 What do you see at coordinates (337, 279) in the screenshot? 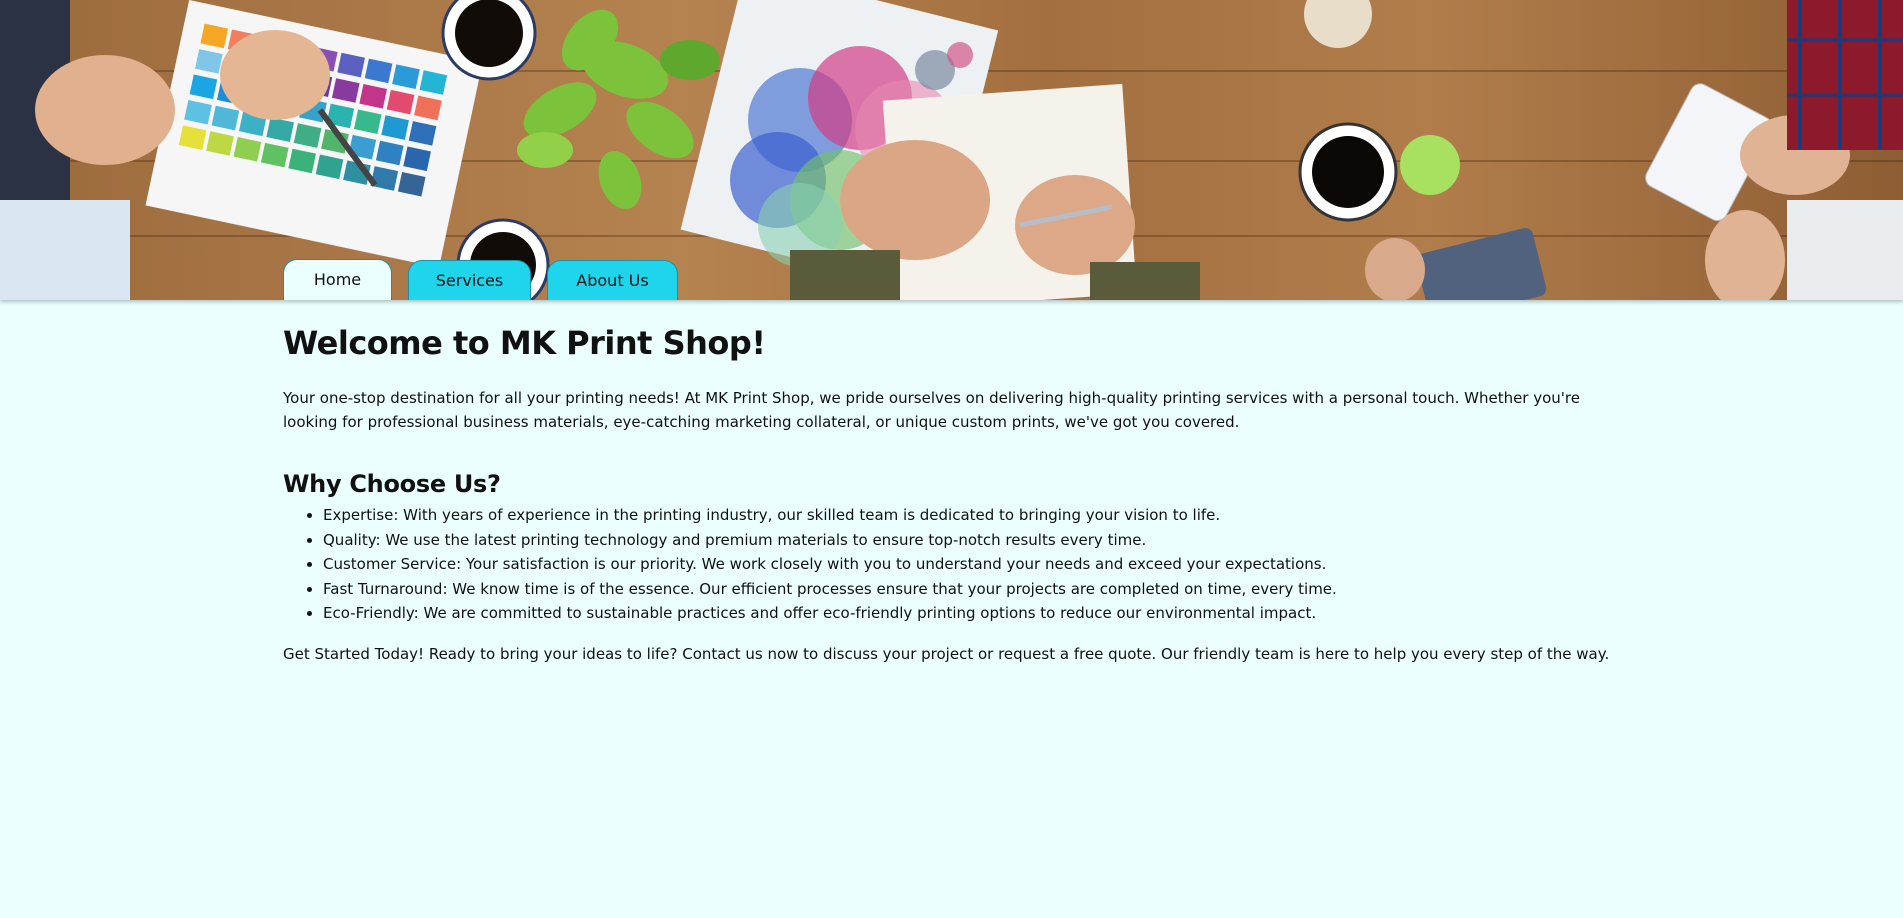
I see `tab-home: Home` at bounding box center [337, 279].